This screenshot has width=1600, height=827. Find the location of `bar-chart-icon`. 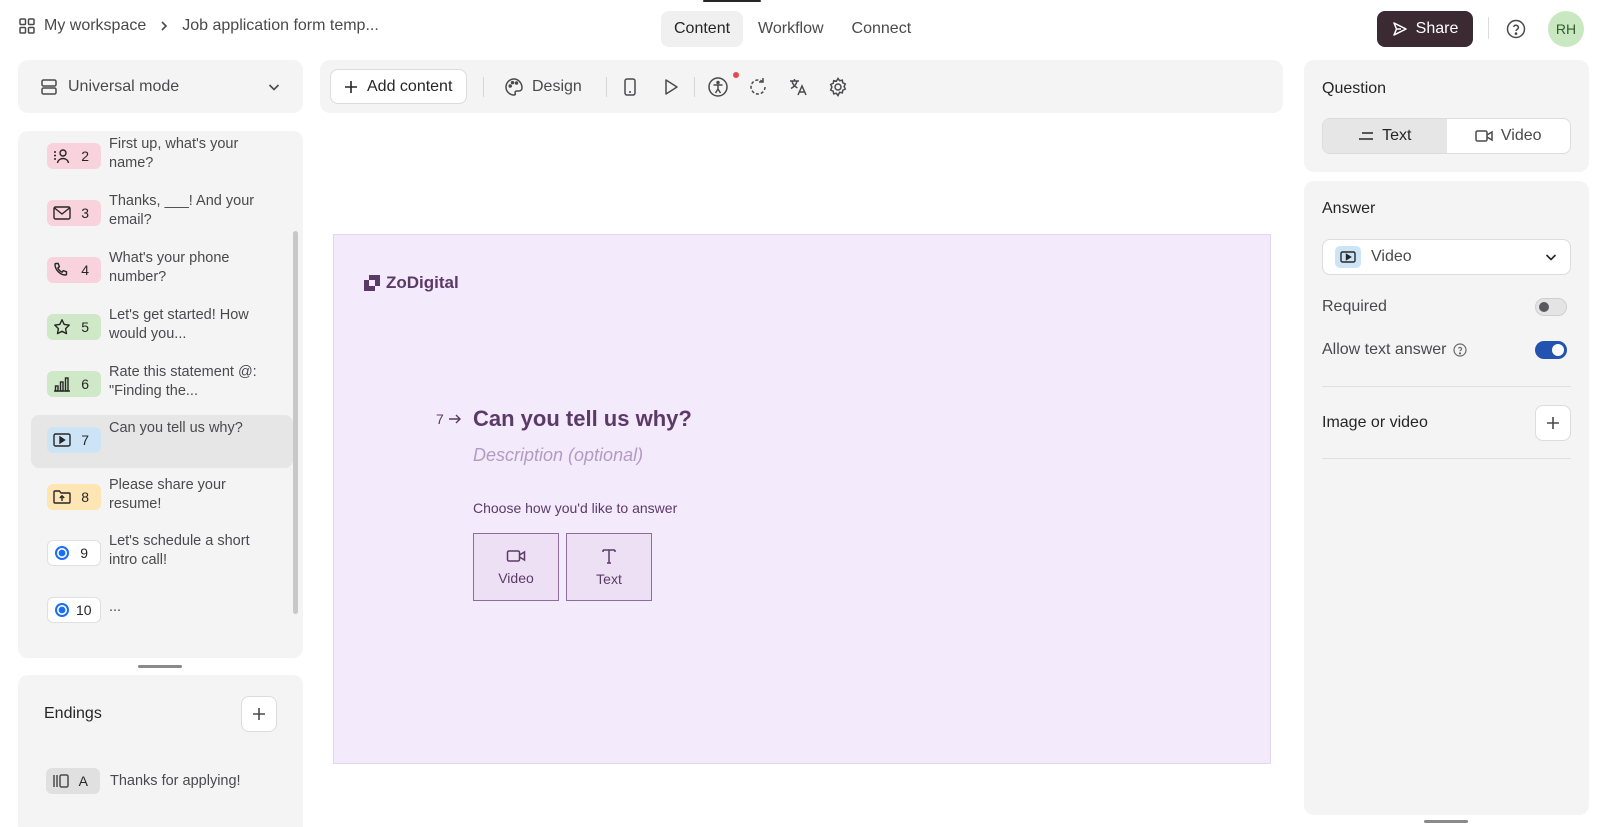

bar-chart-icon is located at coordinates (62, 384).